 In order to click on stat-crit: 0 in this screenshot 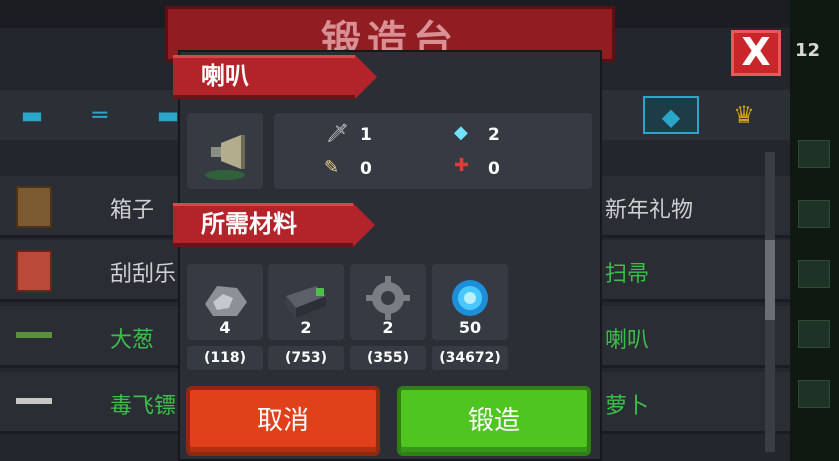, I will do `click(366, 169)`.